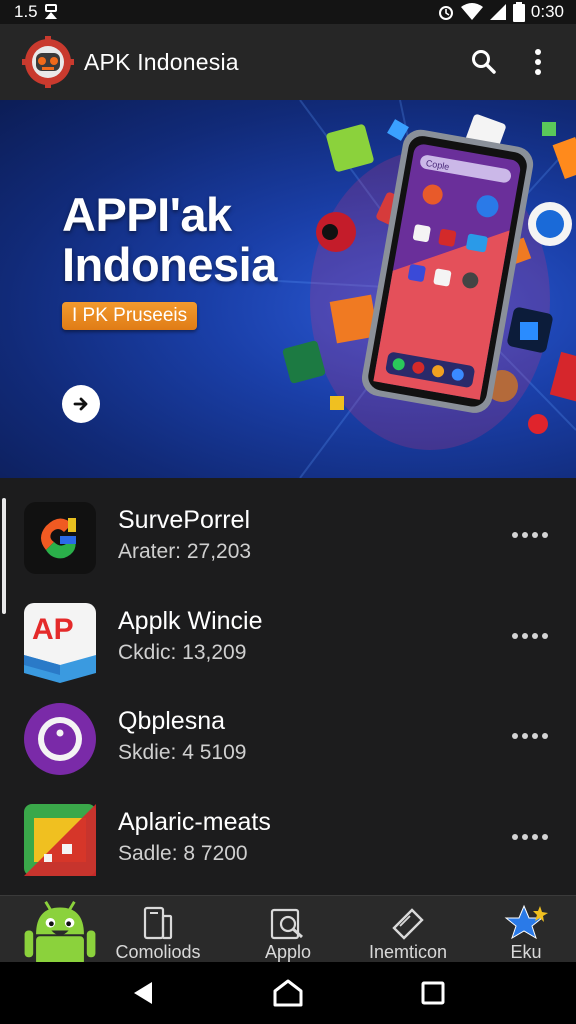 The width and height of the screenshot is (576, 1024). I want to click on app-title: APK Indonesia, so click(161, 61).